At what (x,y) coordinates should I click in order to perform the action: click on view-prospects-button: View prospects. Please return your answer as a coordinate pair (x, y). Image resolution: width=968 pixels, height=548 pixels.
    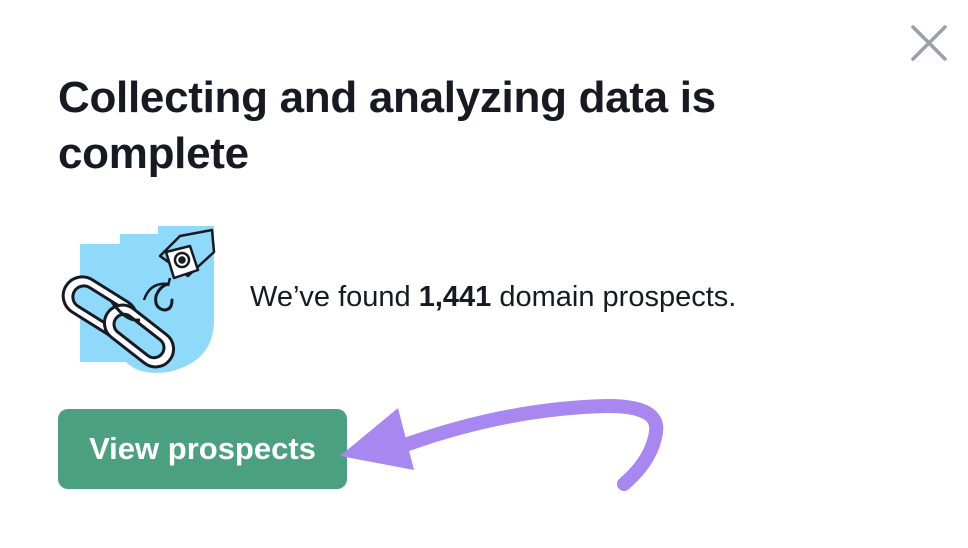
    Looking at the image, I should click on (202, 449).